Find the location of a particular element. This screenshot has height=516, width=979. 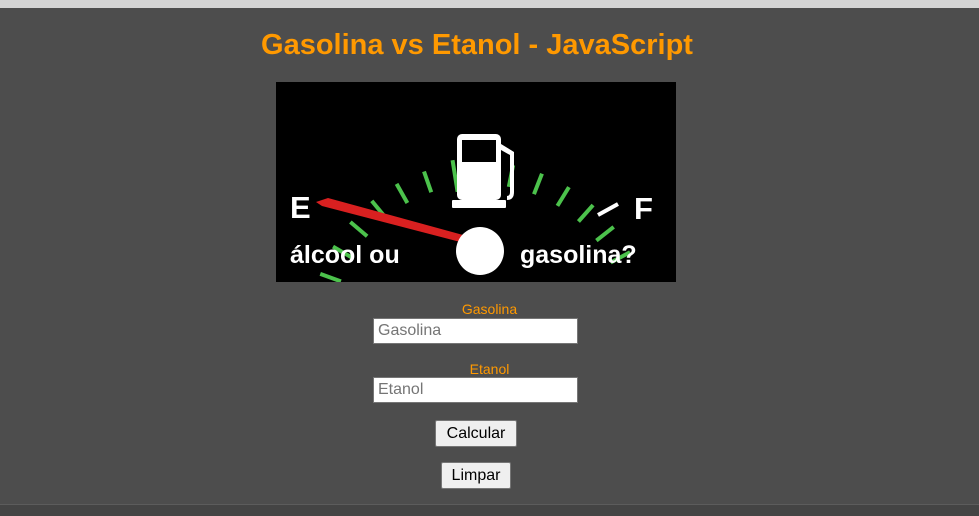

bottom-divider is located at coordinates (489, 504).